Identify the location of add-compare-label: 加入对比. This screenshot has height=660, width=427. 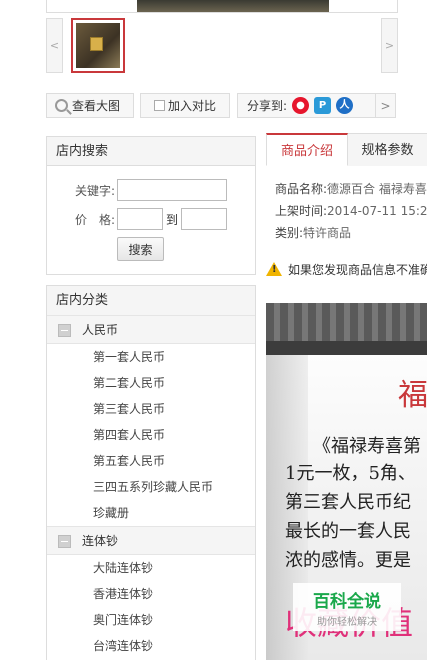
(192, 106).